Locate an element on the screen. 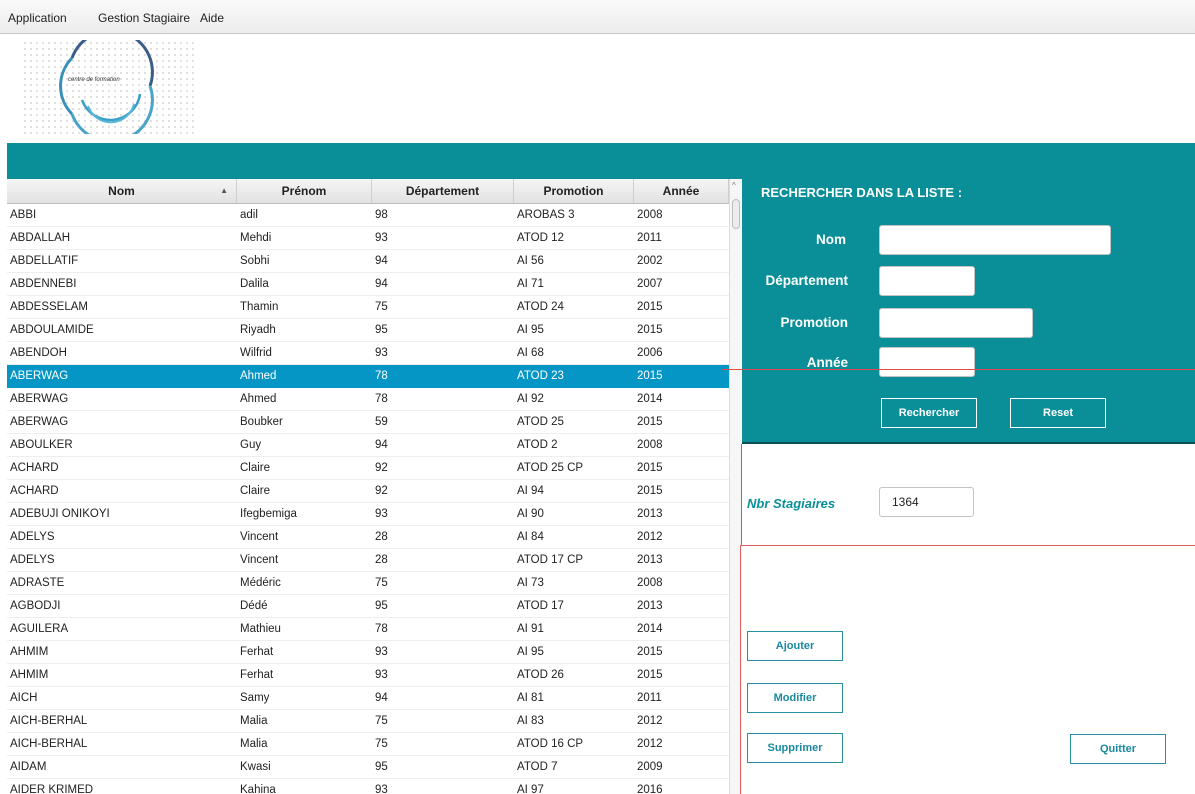 The image size is (1195, 794). cell-prenom: Samy is located at coordinates (255, 698).